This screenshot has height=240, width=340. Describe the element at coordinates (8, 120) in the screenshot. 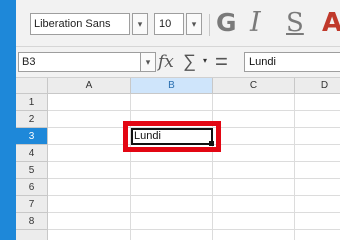

I see `window-edge` at that location.